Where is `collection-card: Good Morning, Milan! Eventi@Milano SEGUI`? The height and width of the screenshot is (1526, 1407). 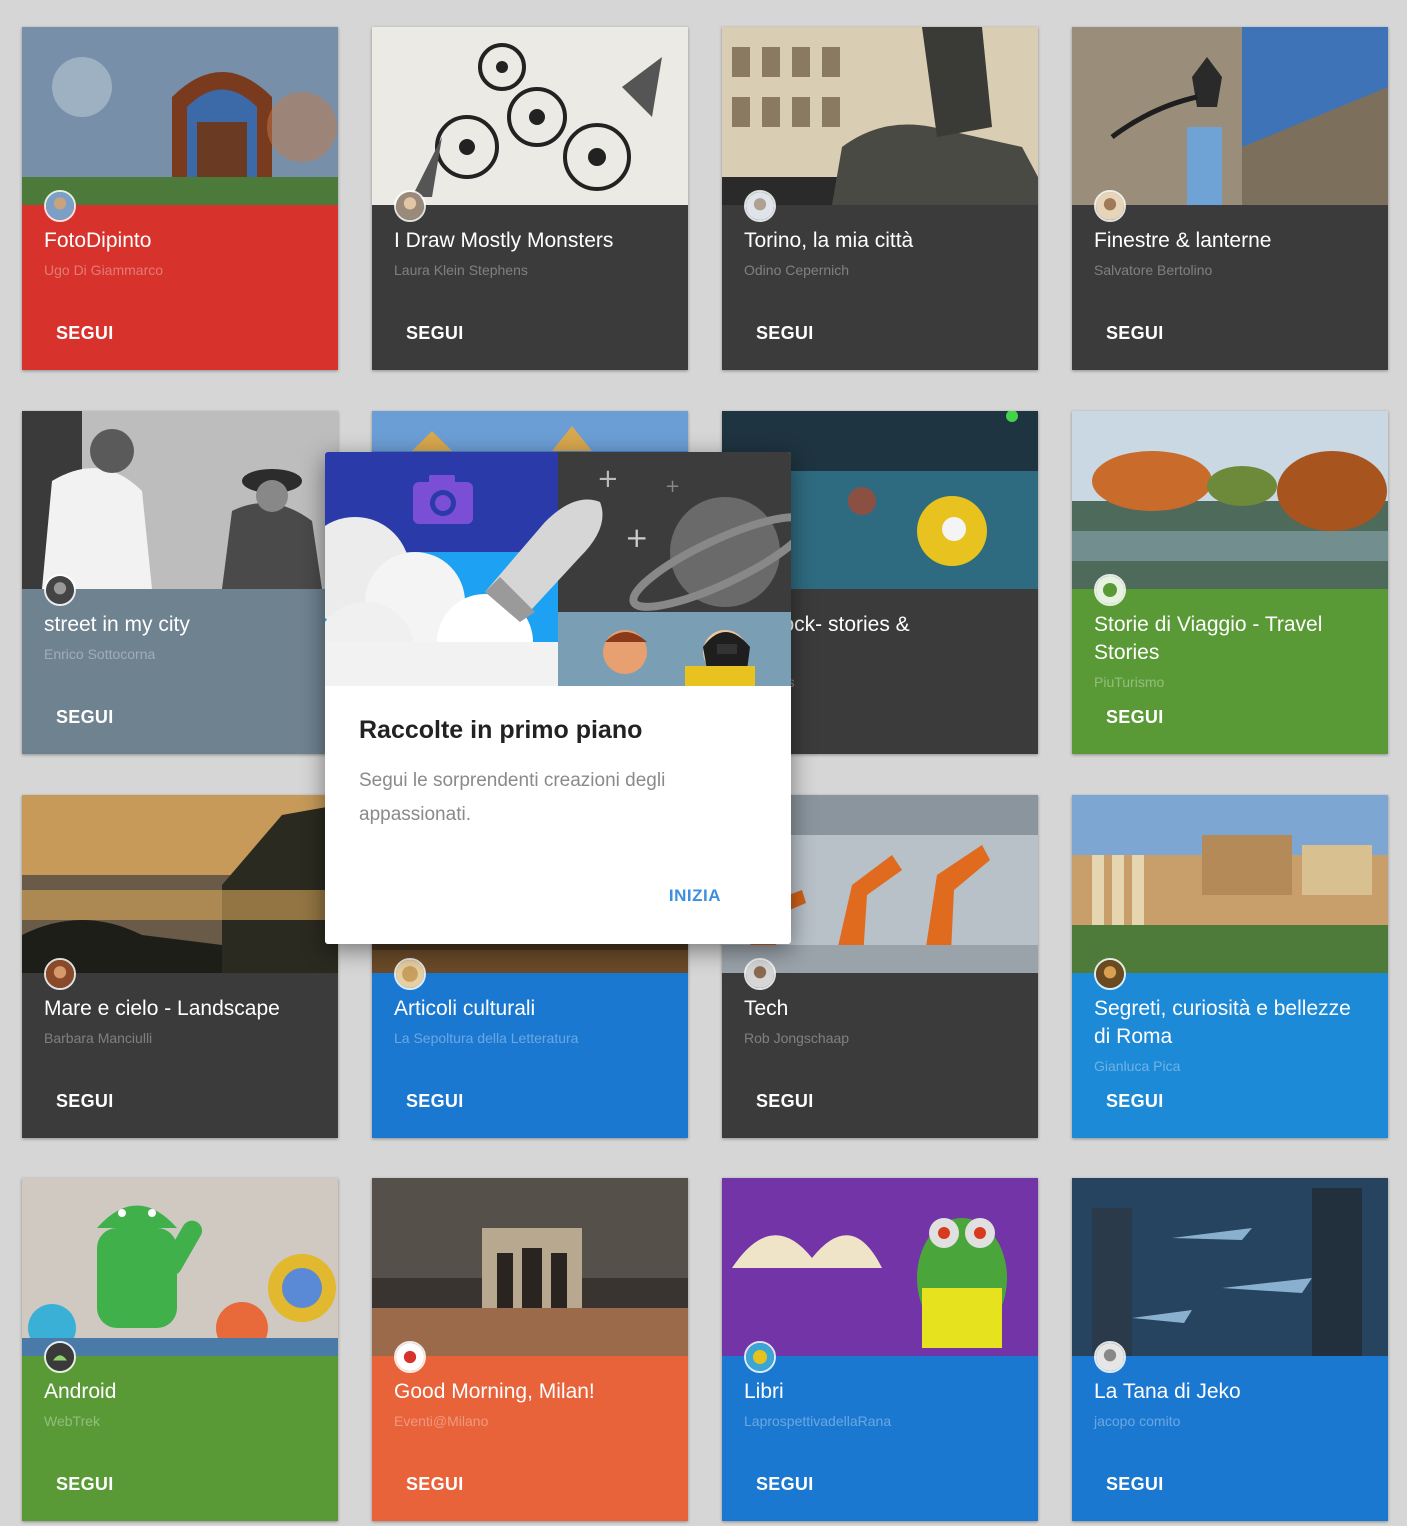 collection-card: Good Morning, Milan! Eventi@Milano SEGUI is located at coordinates (530, 1349).